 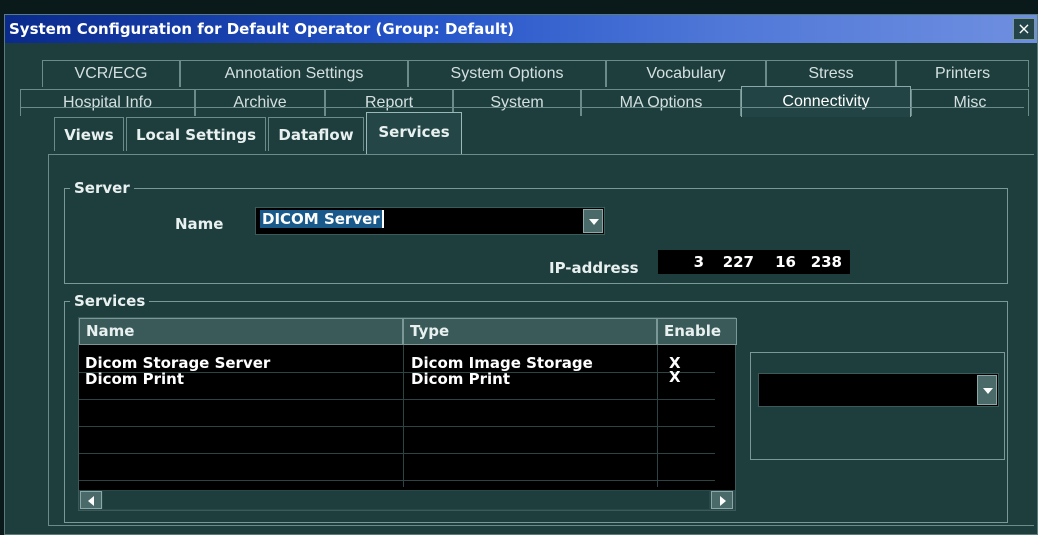 What do you see at coordinates (111, 73) in the screenshot?
I see `tab-vcr-ecg: VCR/ECG` at bounding box center [111, 73].